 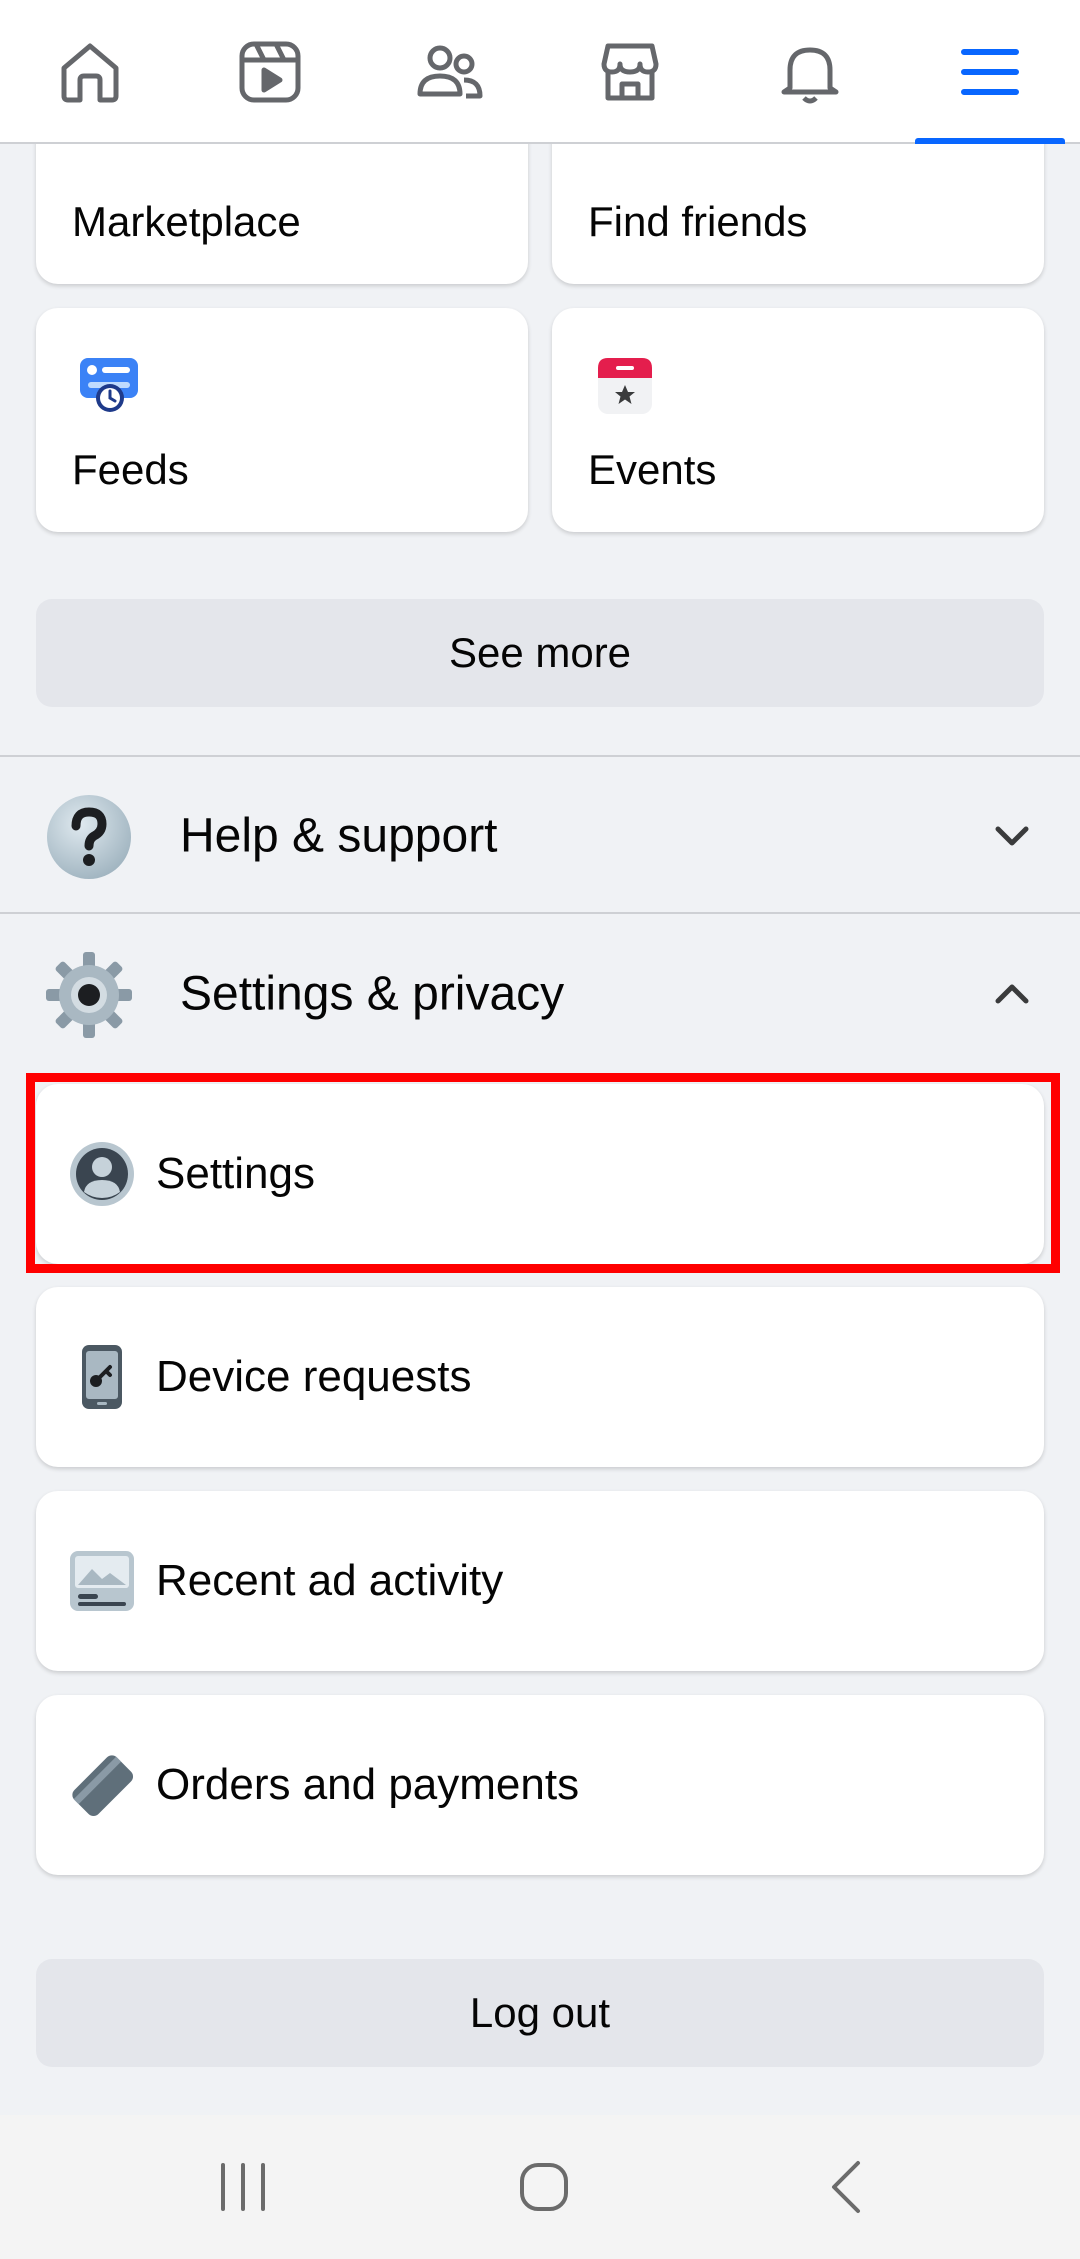 I want to click on tab-menu, so click(x=990, y=72).